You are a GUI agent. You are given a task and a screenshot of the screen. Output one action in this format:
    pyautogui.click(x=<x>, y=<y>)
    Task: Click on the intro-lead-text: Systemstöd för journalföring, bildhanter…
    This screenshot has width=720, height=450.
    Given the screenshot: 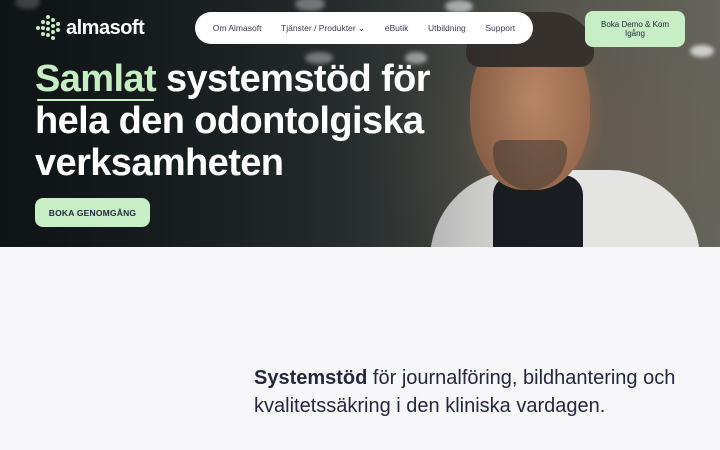 What is the action you would take?
    pyautogui.click(x=469, y=392)
    